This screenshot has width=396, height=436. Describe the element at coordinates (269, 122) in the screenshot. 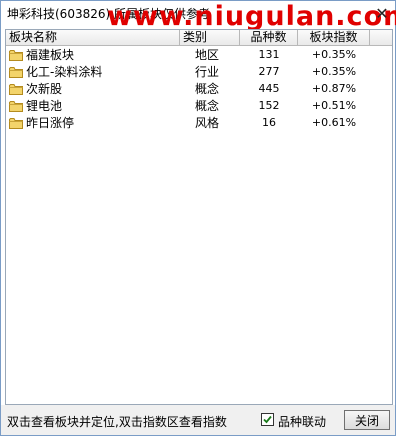

I see `sector-count: 16` at that location.